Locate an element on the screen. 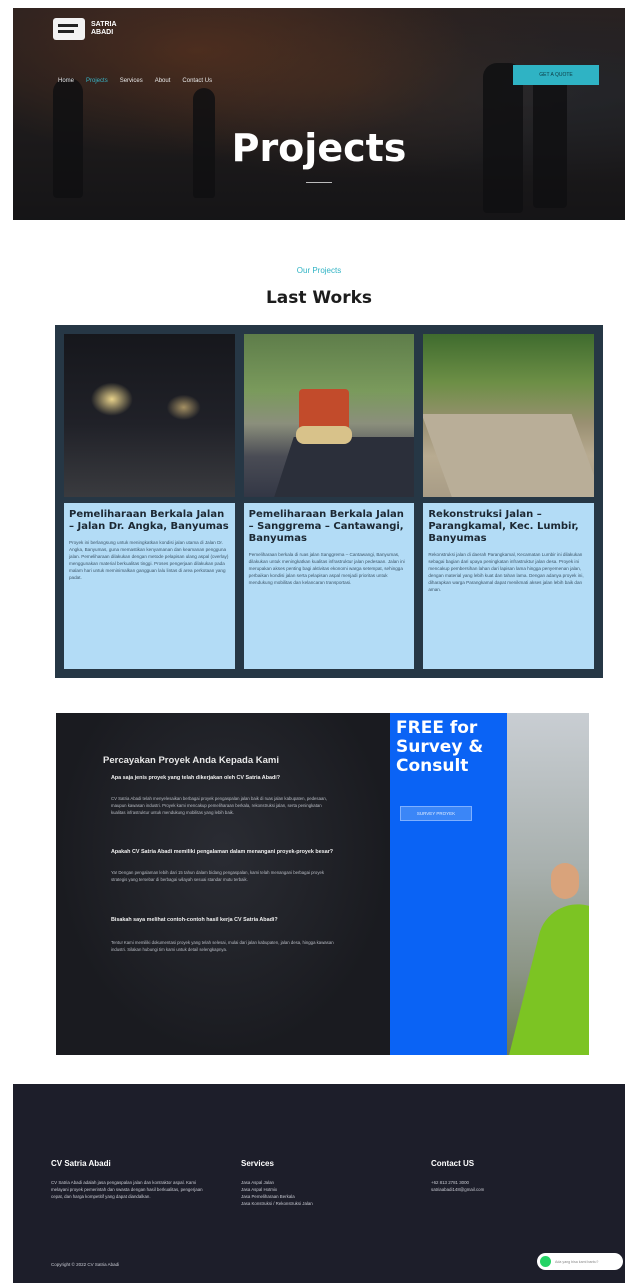 This screenshot has height=1283, width=638. whatsapp-icon is located at coordinates (545, 1261).